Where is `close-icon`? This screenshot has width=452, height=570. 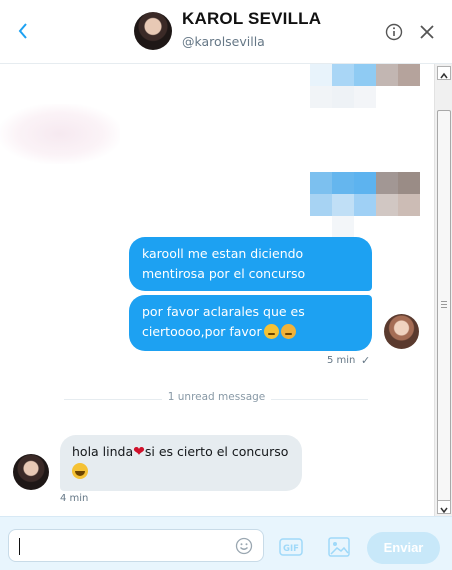 close-icon is located at coordinates (427, 32).